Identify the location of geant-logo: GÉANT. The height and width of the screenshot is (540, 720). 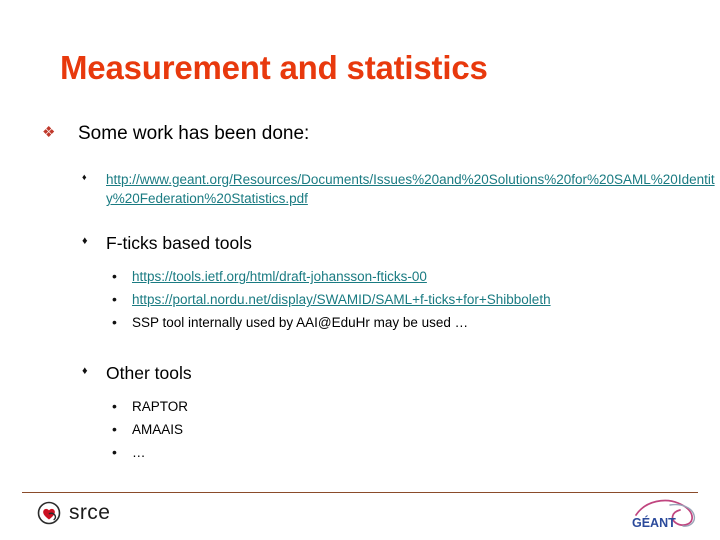
(666, 516).